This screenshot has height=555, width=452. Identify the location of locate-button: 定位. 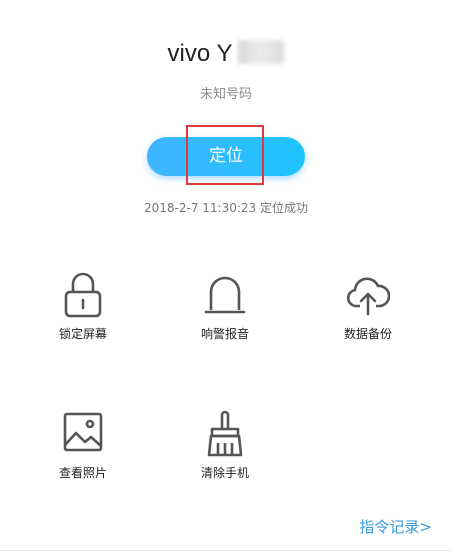
(226, 156).